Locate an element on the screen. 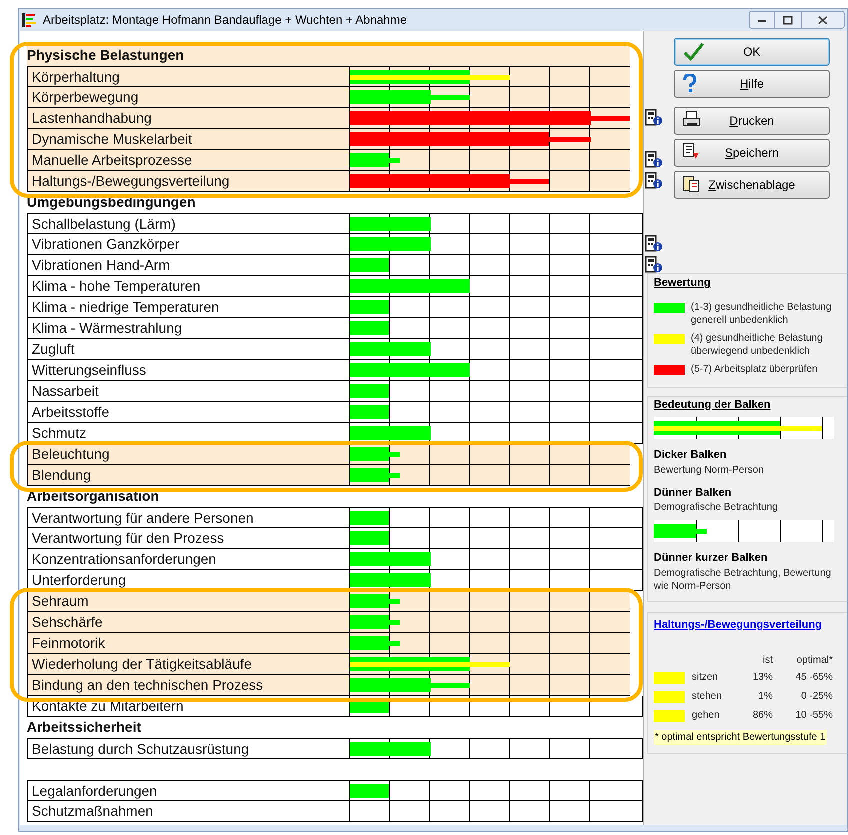 The height and width of the screenshot is (835, 848). row-label: Wiederholung der Tätigkeitsabläufe is located at coordinates (189, 664).